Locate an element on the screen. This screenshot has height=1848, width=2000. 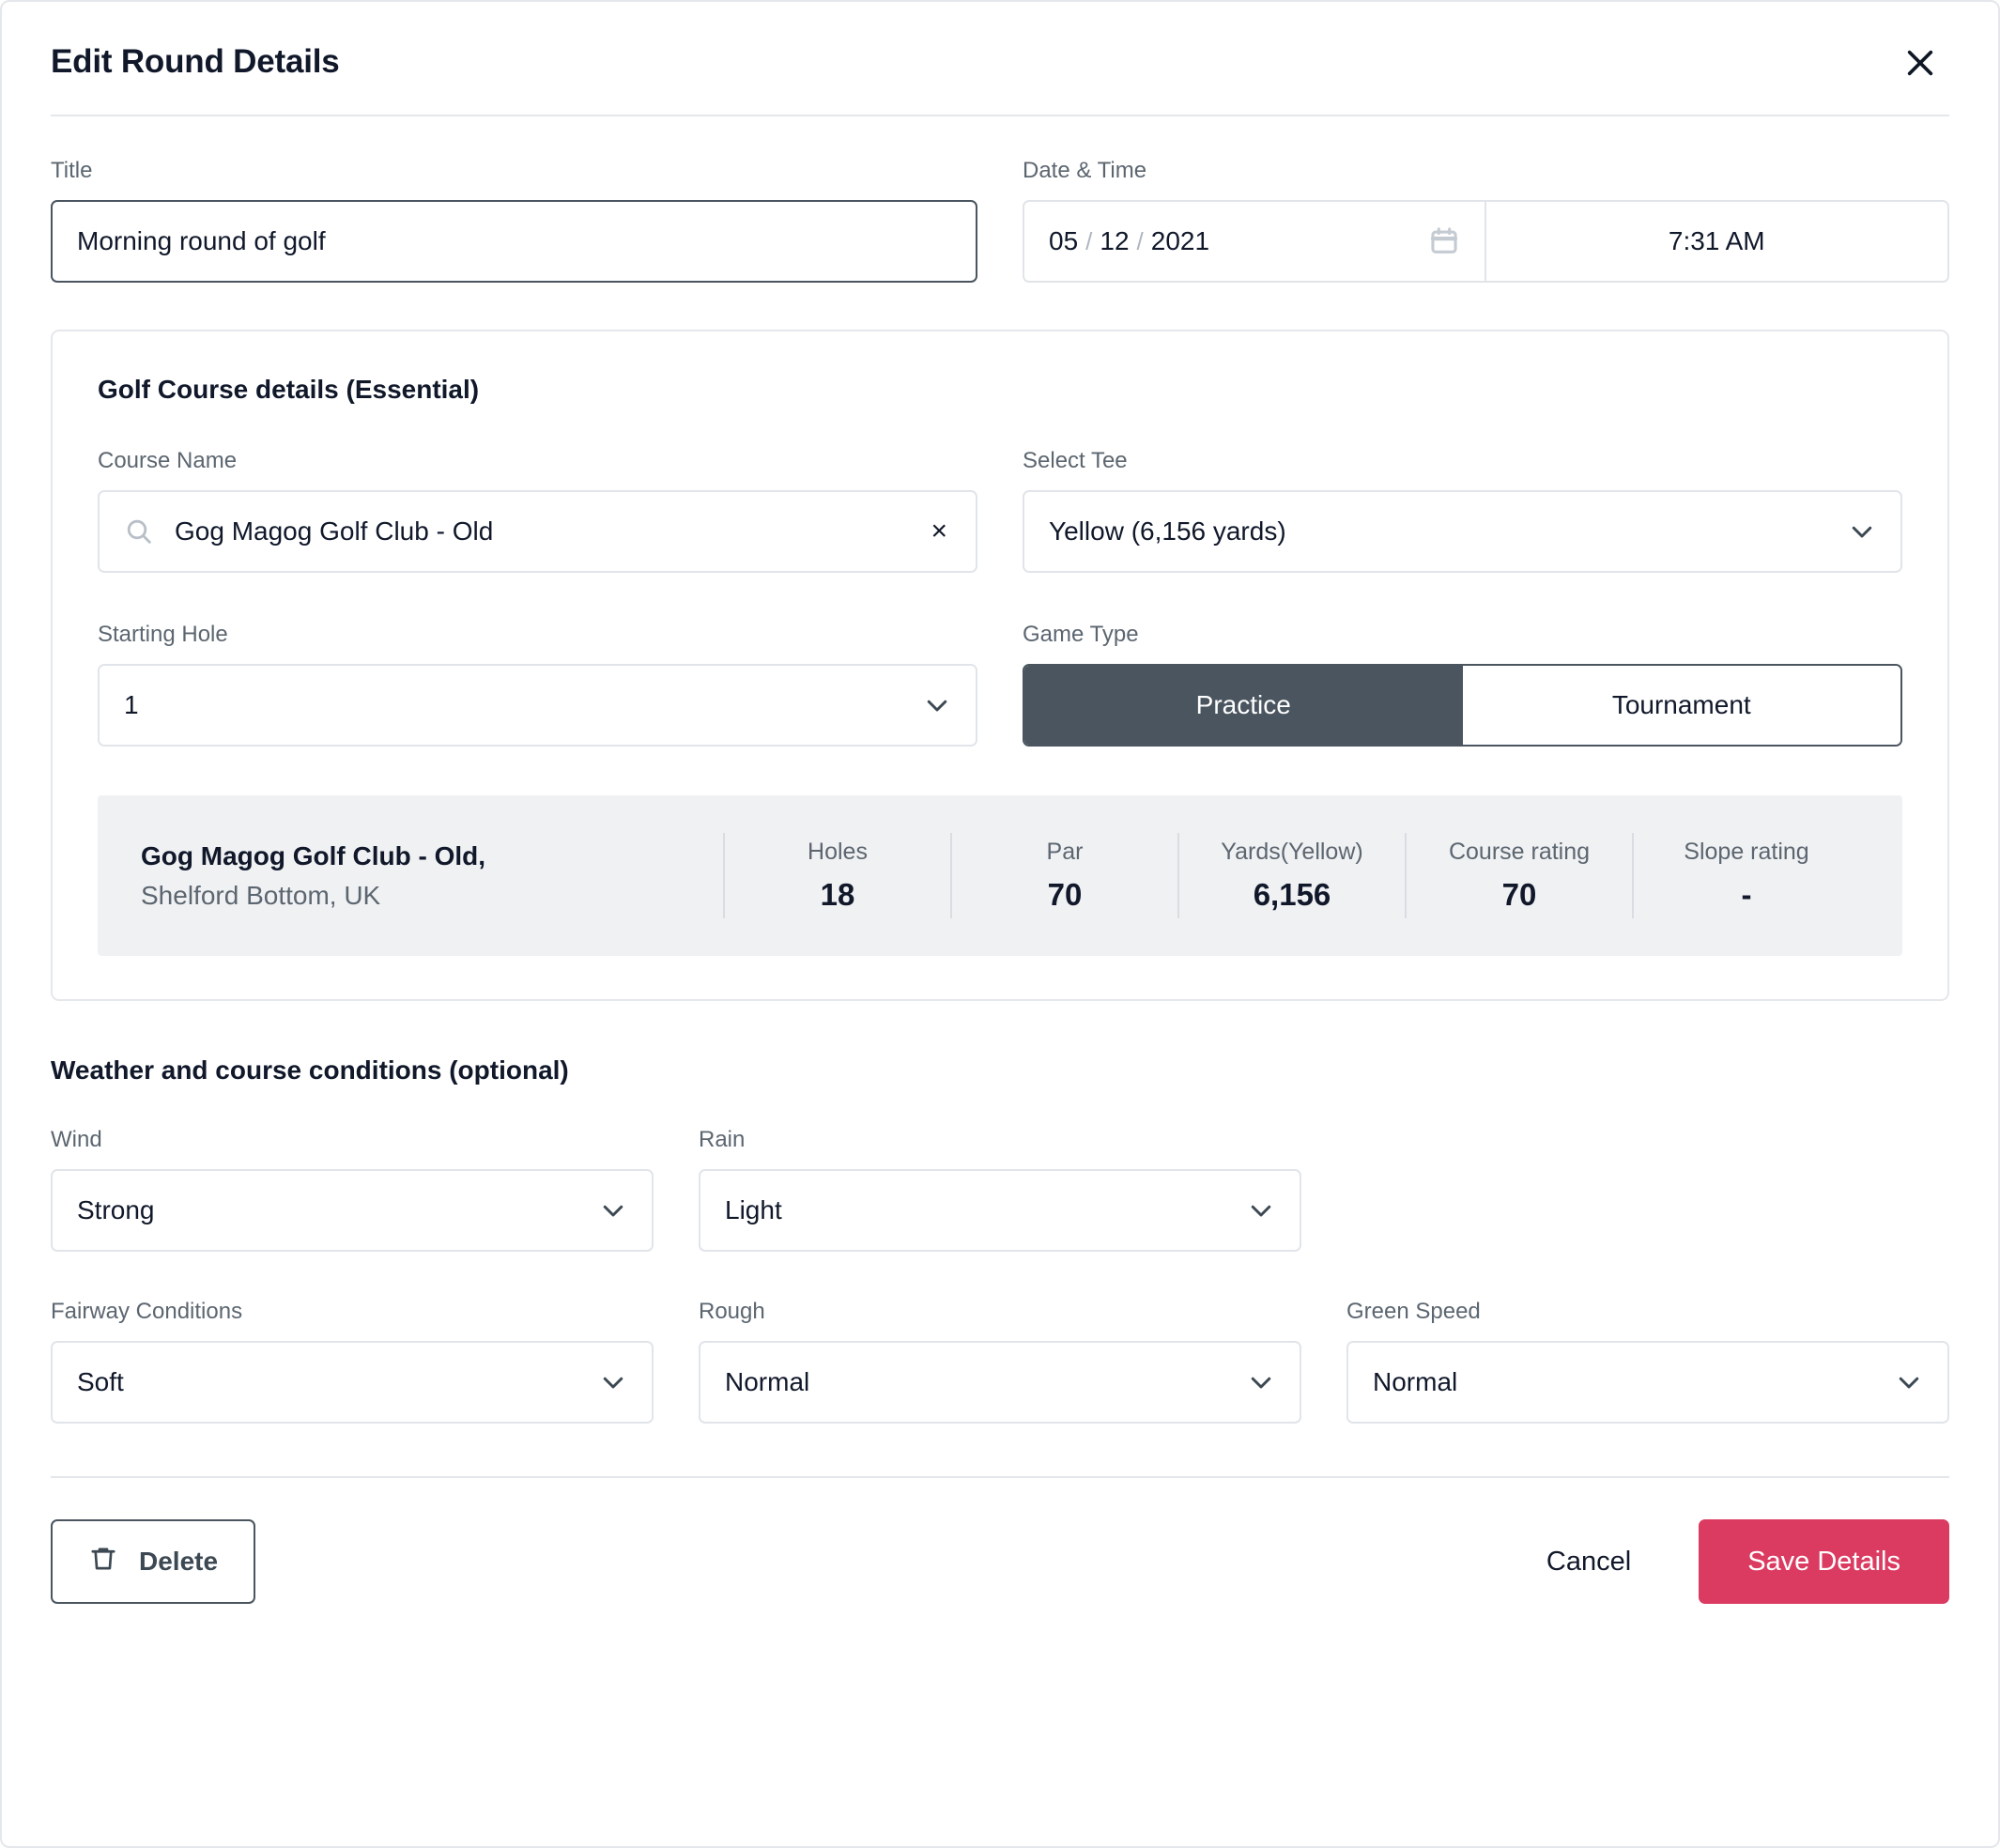
game-type-label: Game Type is located at coordinates (1081, 634).